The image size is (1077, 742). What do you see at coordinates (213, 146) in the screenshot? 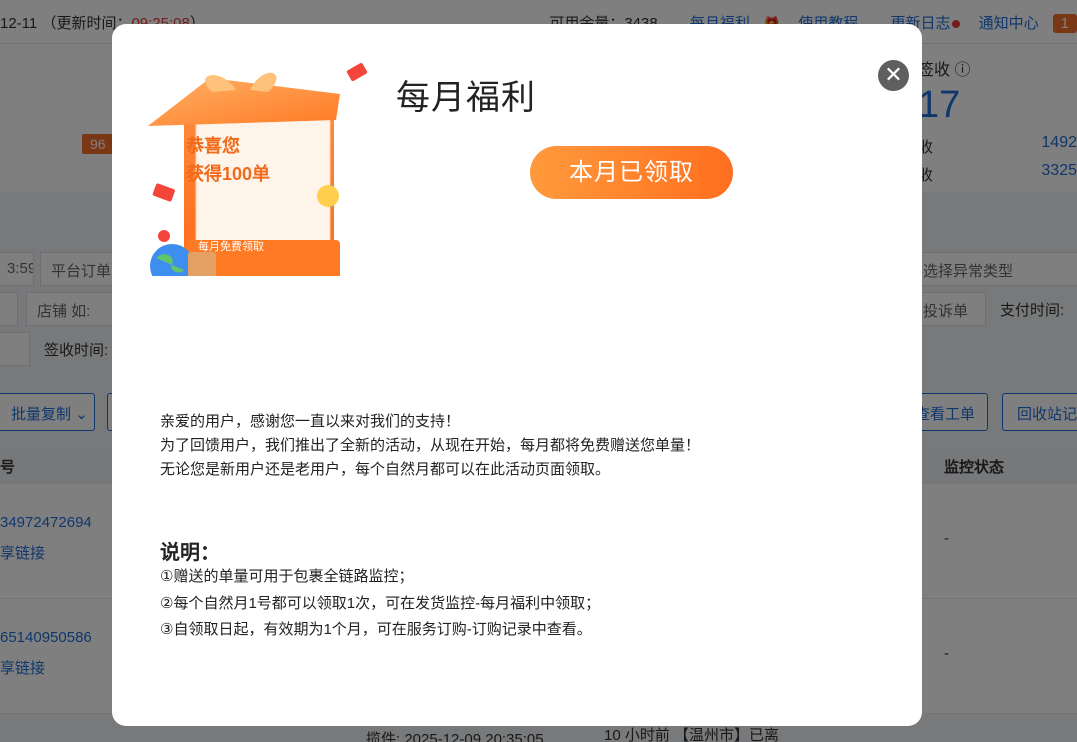
I see `gift-line1: 恭喜您` at bounding box center [213, 146].